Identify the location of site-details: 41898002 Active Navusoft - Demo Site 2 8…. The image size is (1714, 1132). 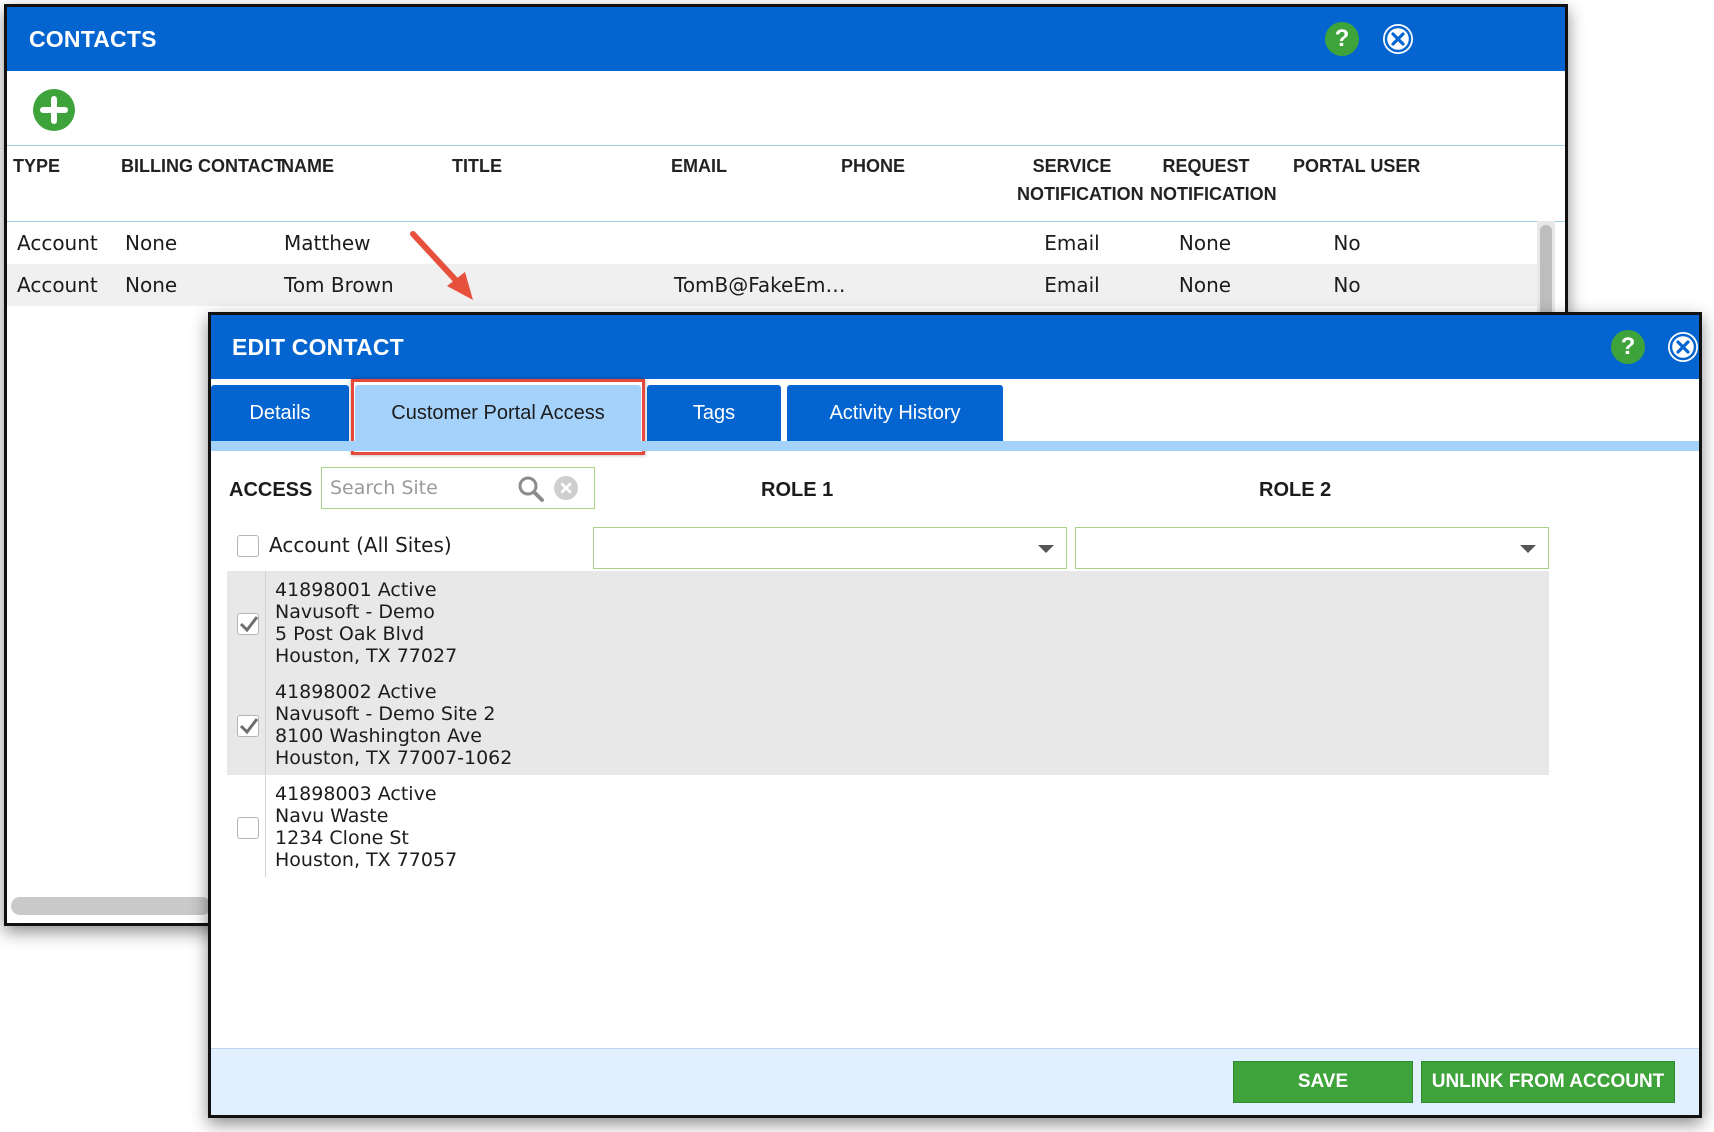
(393, 725).